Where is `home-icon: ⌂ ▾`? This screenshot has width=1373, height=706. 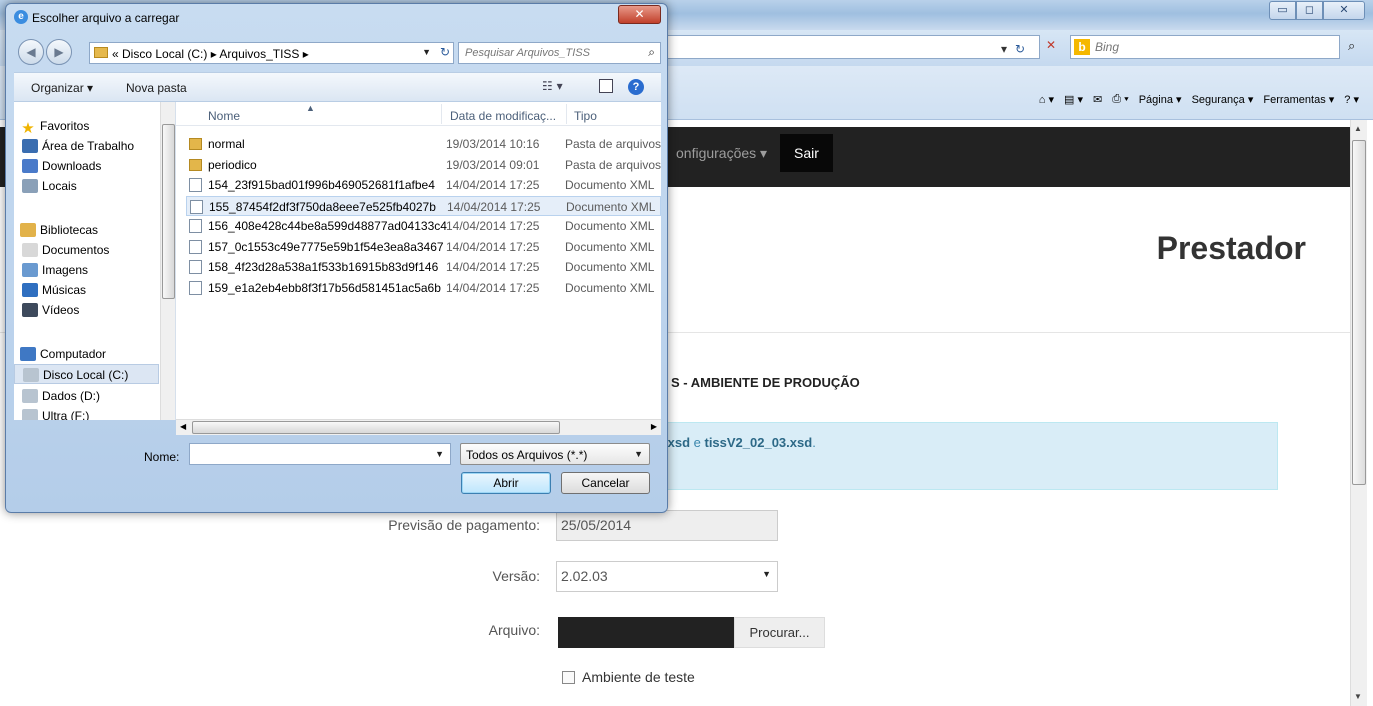
home-icon: ⌂ ▾ is located at coordinates (1046, 99).